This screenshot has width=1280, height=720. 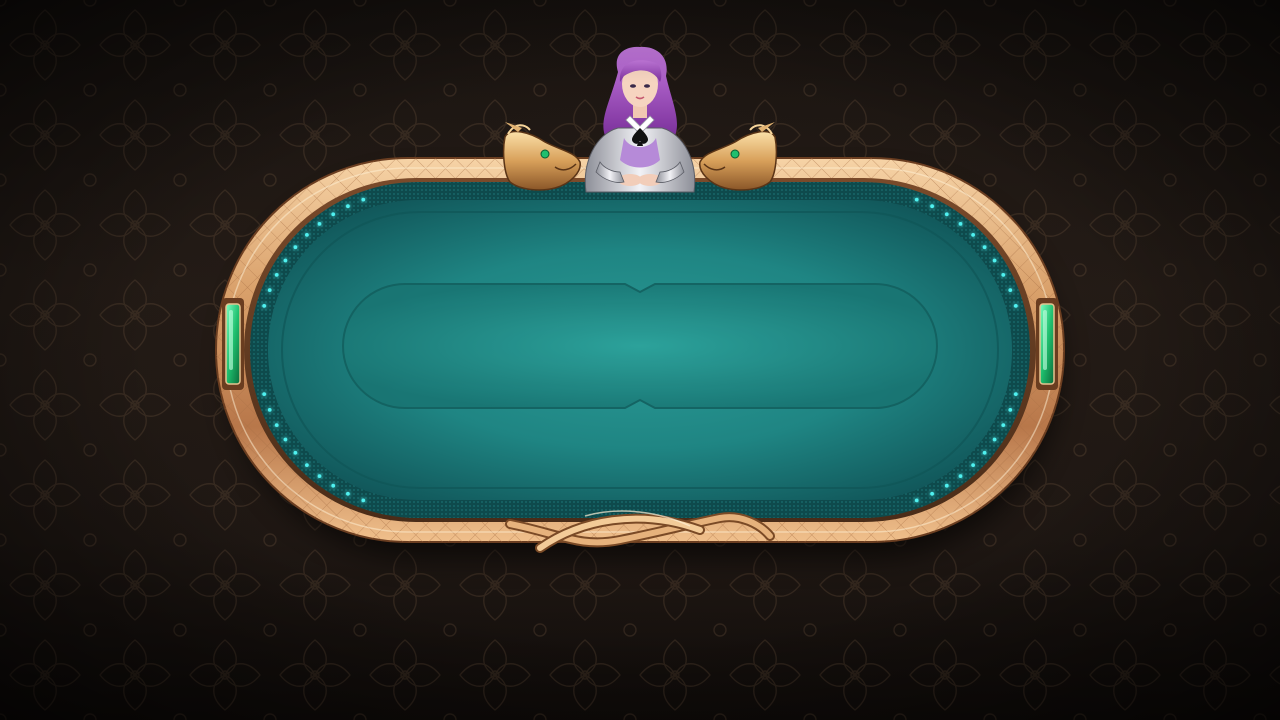 What do you see at coordinates (1047, 344) in the screenshot?
I see `right-gem-icon` at bounding box center [1047, 344].